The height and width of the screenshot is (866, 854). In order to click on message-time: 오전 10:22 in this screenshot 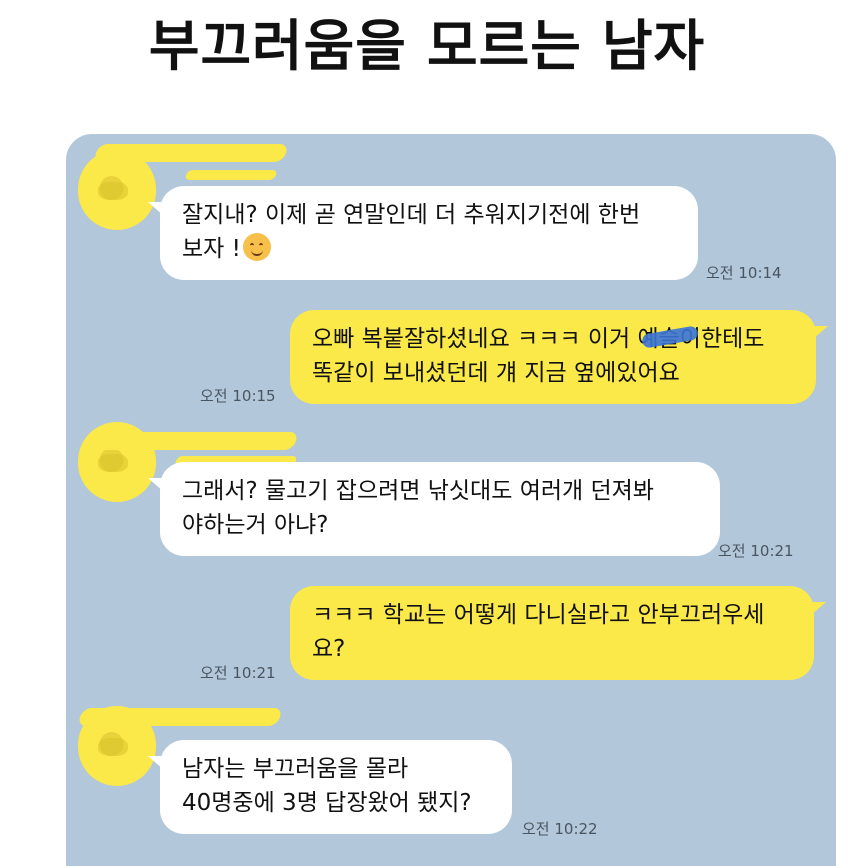, I will do `click(560, 829)`.